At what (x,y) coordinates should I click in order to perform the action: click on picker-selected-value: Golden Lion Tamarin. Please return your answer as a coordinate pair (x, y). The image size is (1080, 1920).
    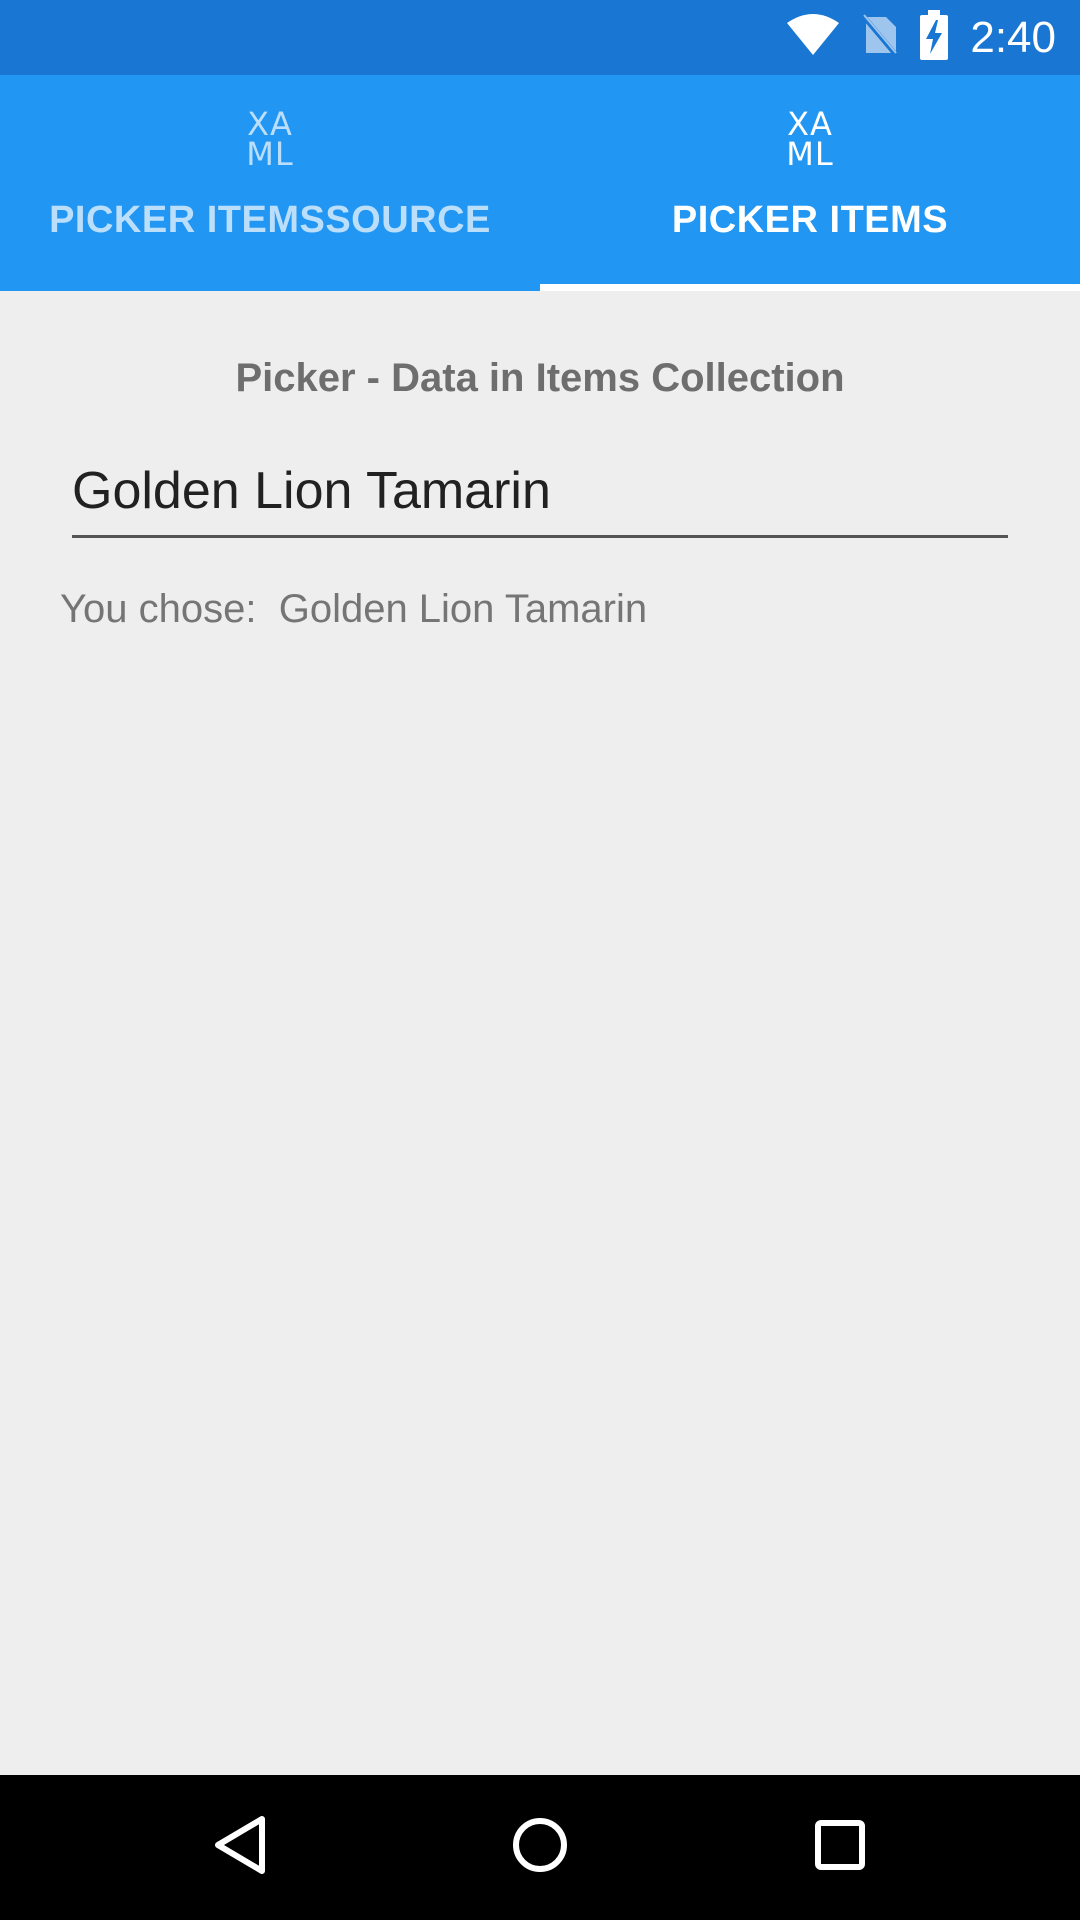
    Looking at the image, I should click on (311, 491).